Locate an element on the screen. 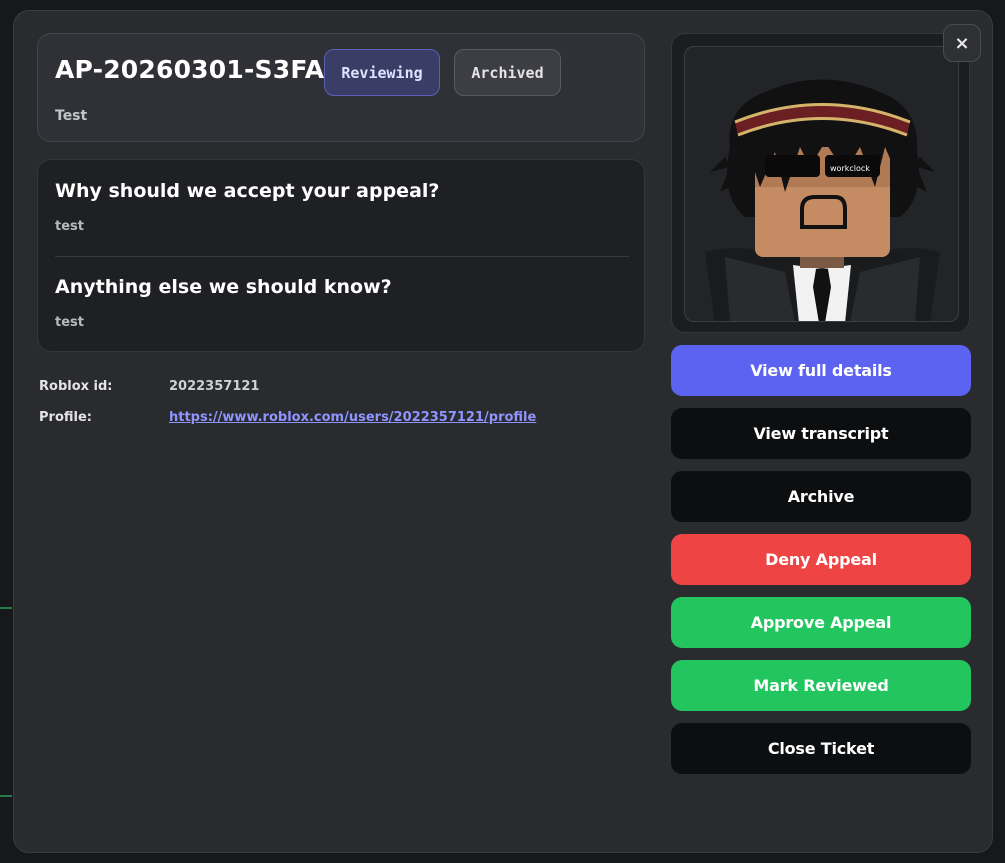  qa-item: Why should we accept your appeal? test is located at coordinates (342, 207).